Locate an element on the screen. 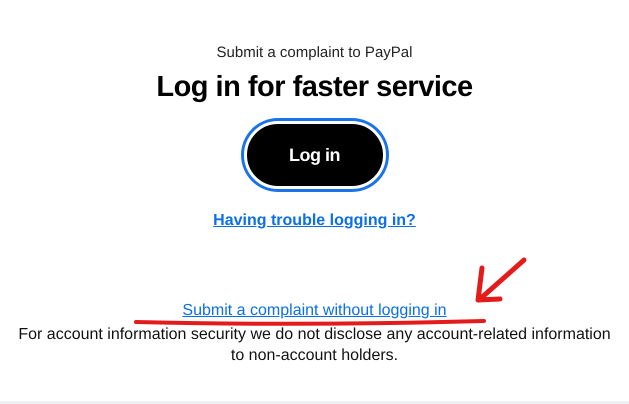 Image resolution: width=629 pixels, height=404 pixels. page-heading: Log in for faster service is located at coordinates (314, 87).